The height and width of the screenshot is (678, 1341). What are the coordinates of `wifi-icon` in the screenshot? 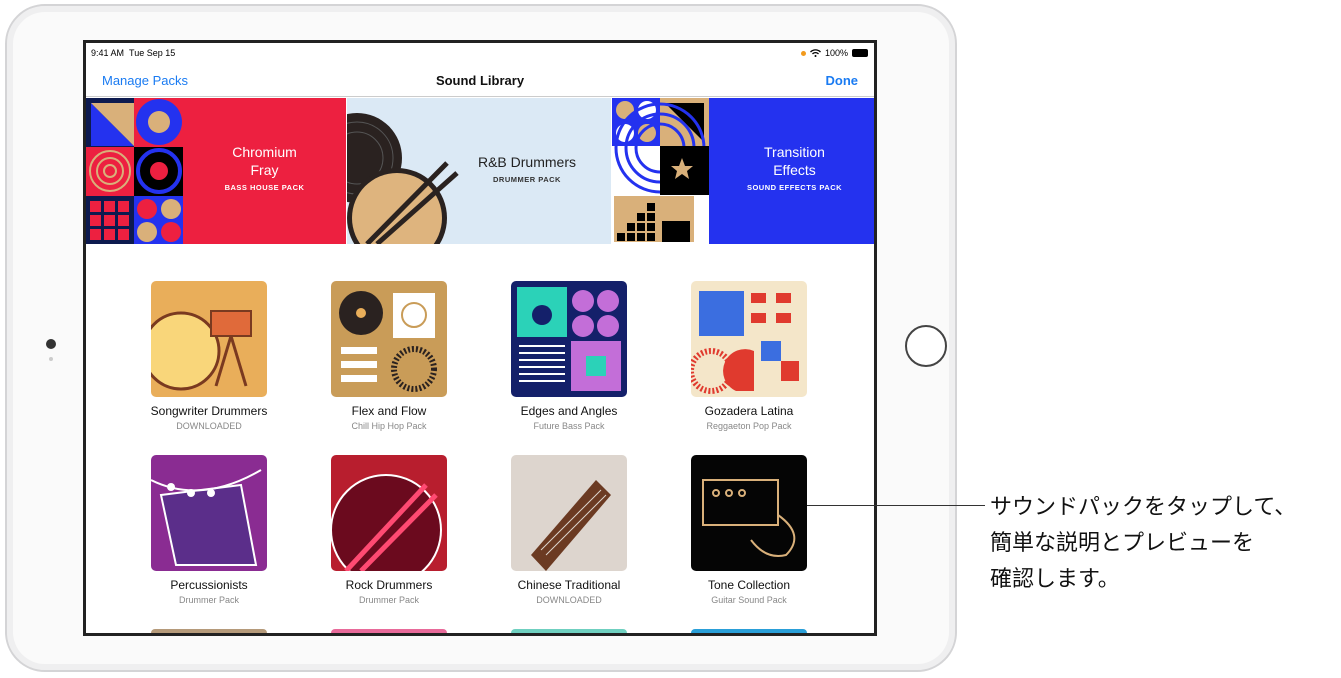 It's located at (815, 53).